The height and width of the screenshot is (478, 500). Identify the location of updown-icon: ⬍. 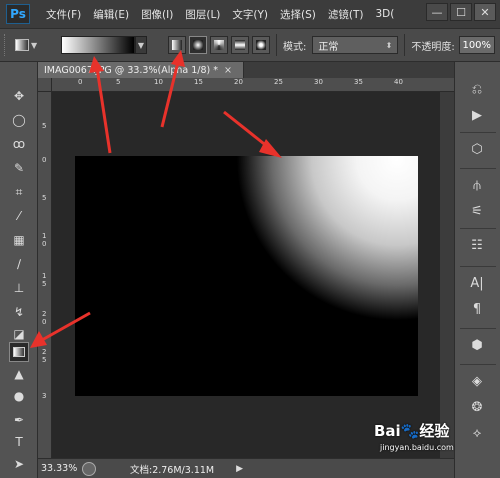
(389, 45).